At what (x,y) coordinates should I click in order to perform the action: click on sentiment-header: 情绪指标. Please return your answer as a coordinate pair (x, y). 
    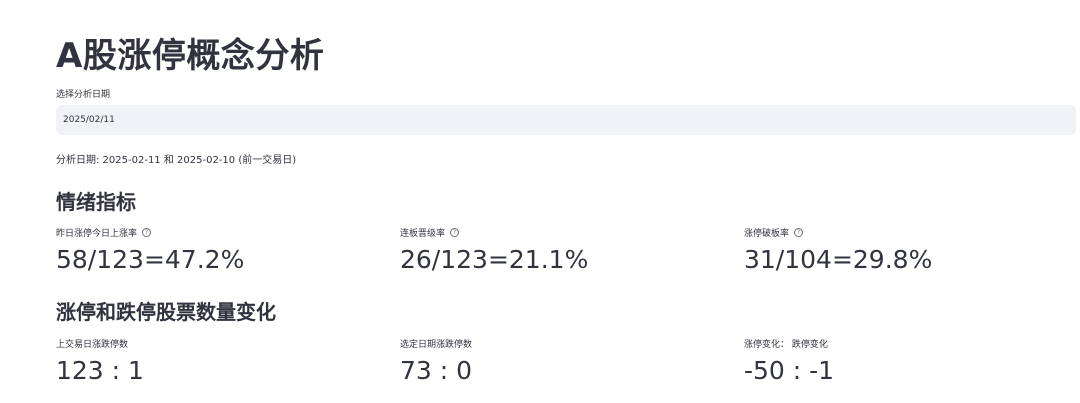
    Looking at the image, I should click on (96, 202).